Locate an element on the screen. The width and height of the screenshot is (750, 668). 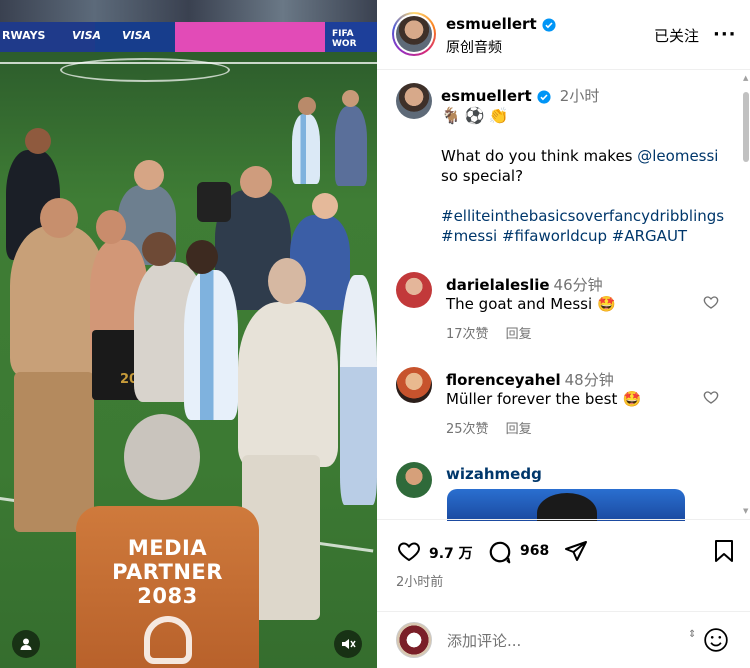
caption-time: 2小时 is located at coordinates (579, 96).